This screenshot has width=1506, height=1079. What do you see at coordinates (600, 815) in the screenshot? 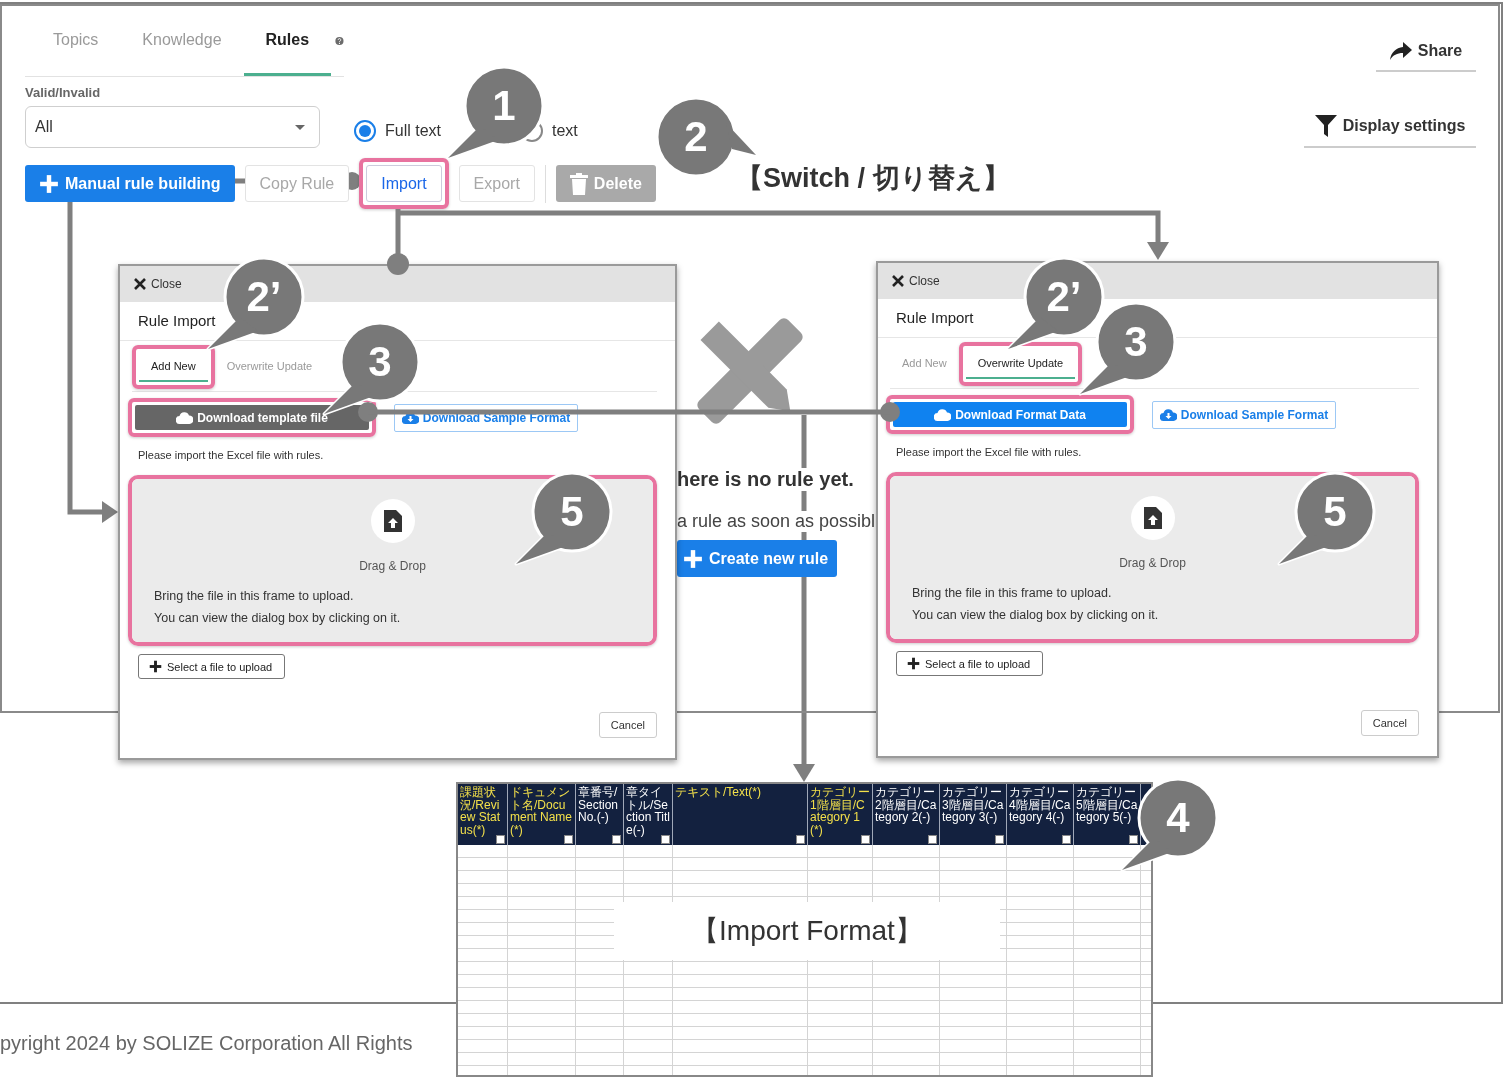
I see `column-header: 章番号/Section No.(-)` at bounding box center [600, 815].